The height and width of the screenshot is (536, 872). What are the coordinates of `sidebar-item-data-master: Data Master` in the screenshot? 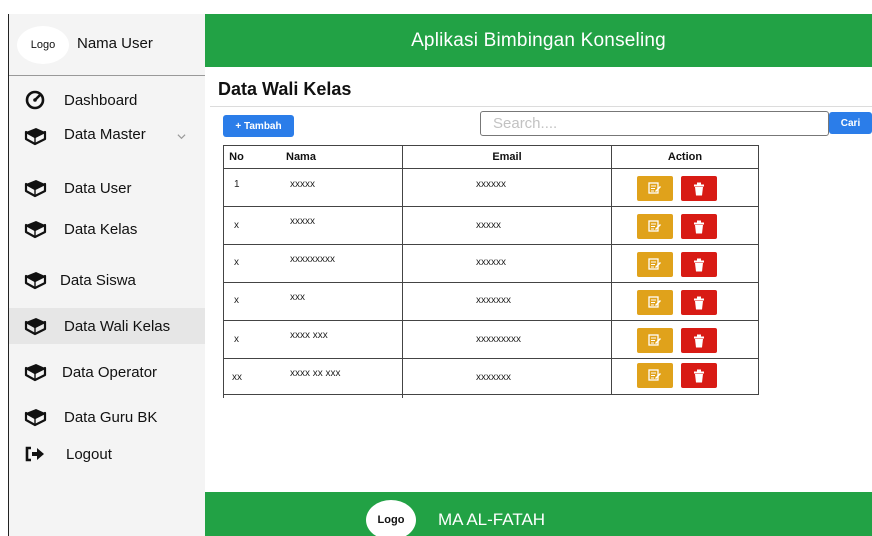 It's located at (107, 136).